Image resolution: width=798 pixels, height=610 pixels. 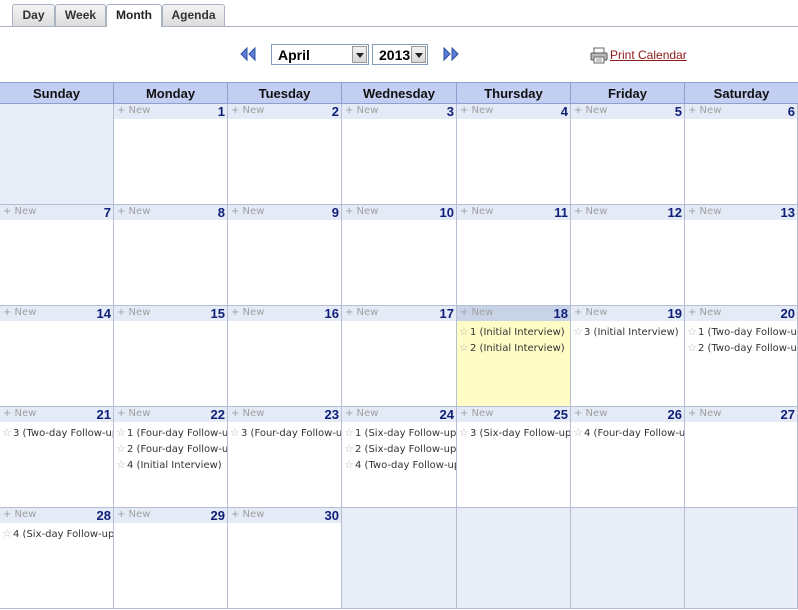 What do you see at coordinates (514, 255) in the screenshot?
I see `calendar-day-11: + New 11` at bounding box center [514, 255].